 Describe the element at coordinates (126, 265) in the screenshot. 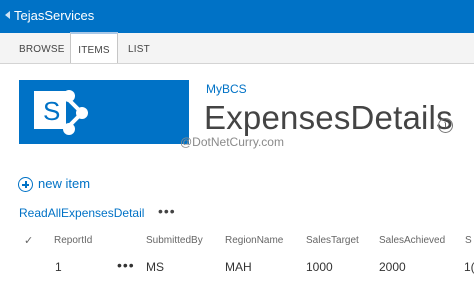

I see `row-more-button: •••` at that location.